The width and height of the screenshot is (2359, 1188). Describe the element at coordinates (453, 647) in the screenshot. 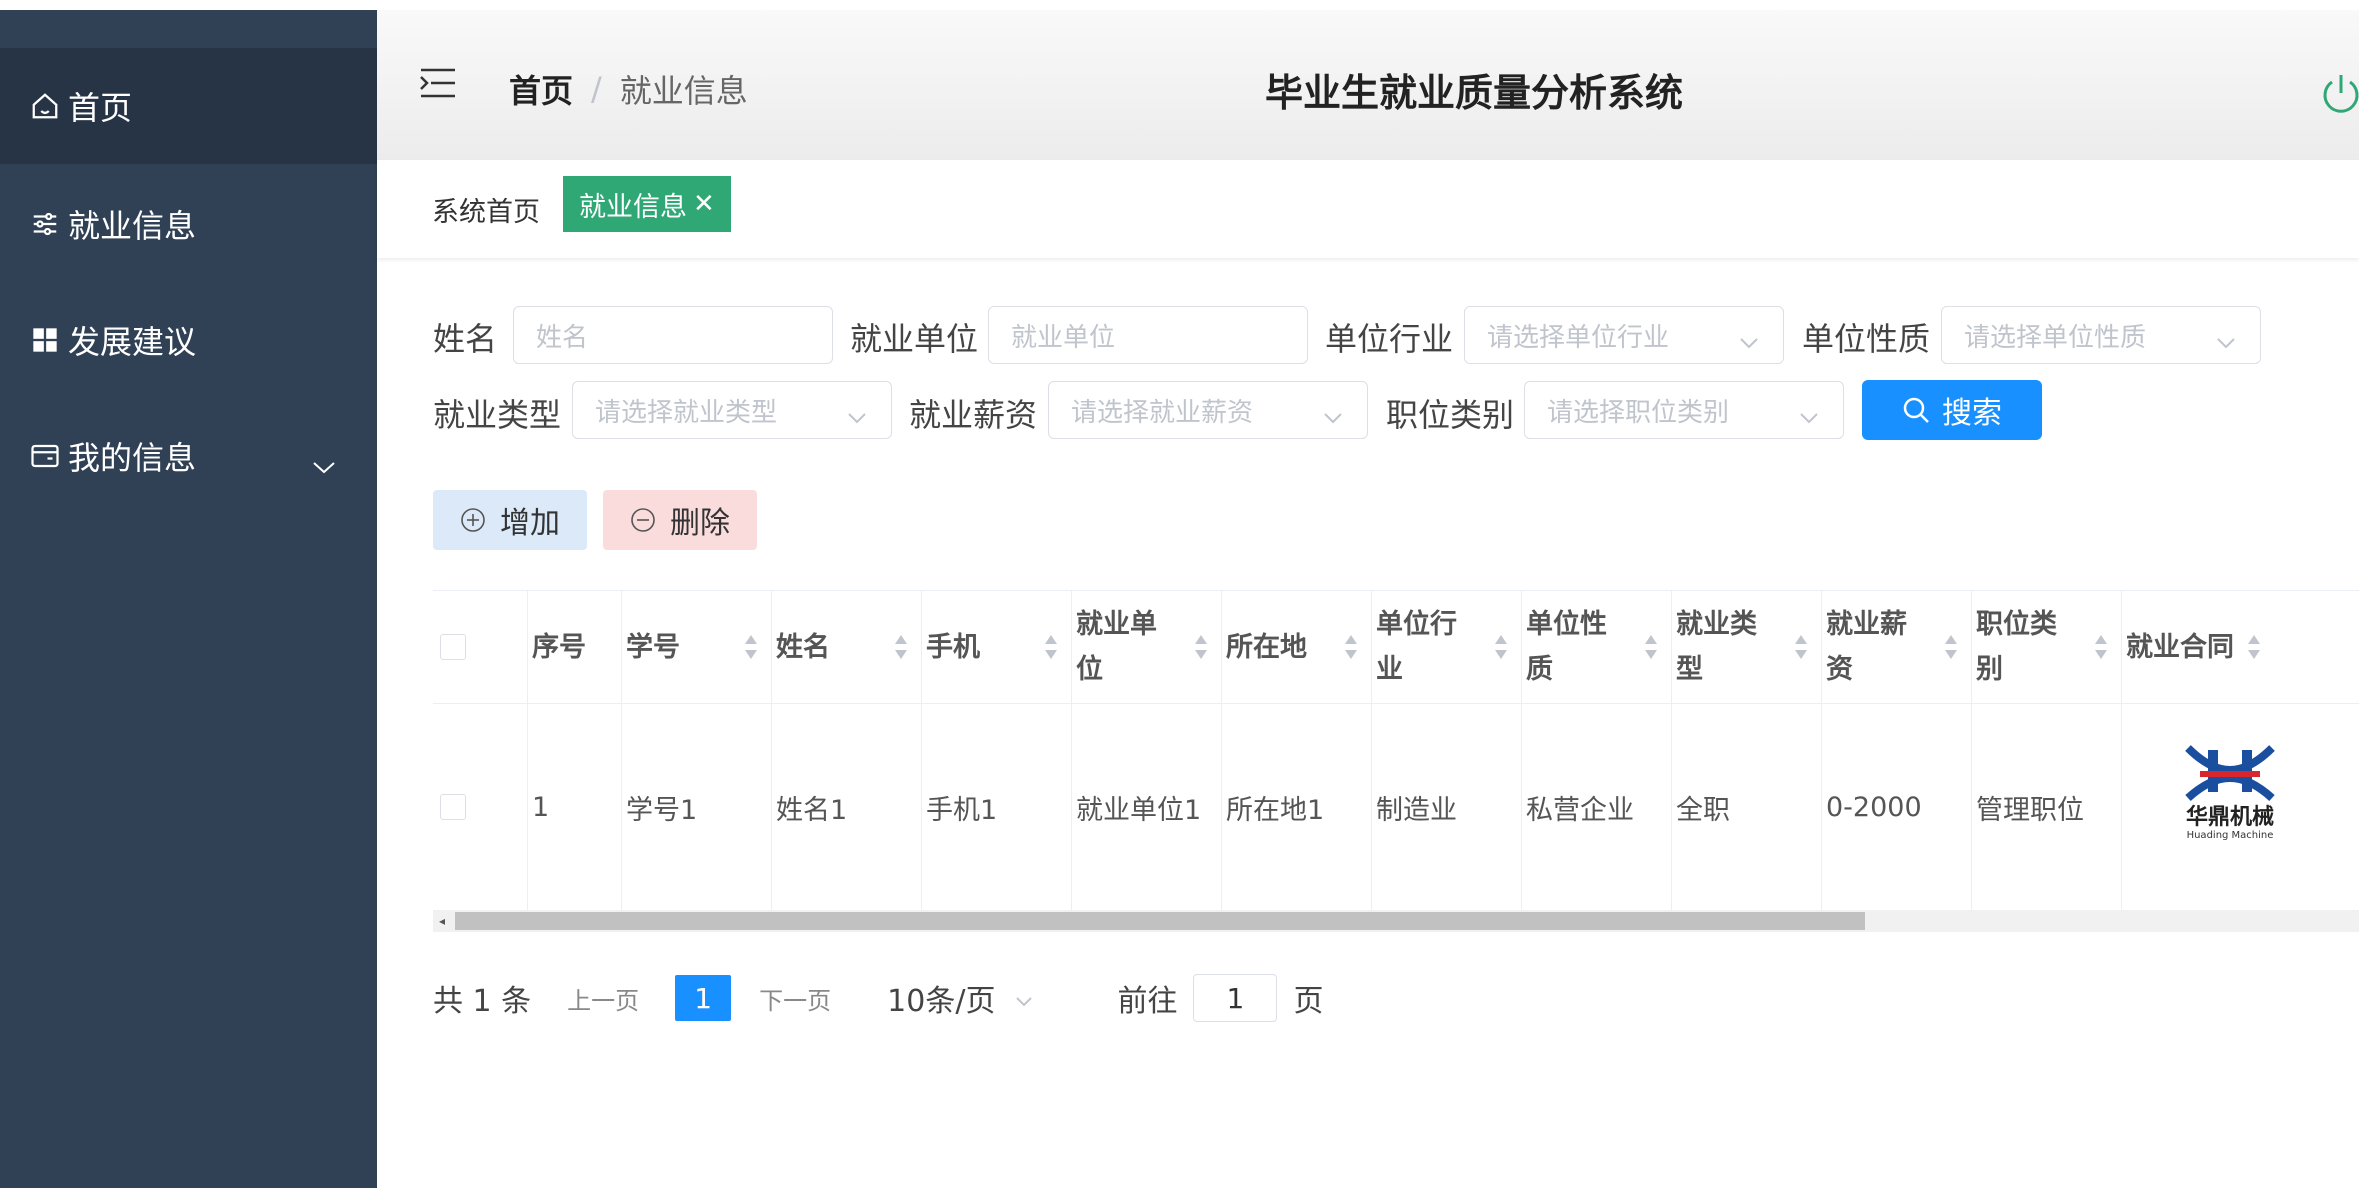

I see `select-all-checkbox` at that location.